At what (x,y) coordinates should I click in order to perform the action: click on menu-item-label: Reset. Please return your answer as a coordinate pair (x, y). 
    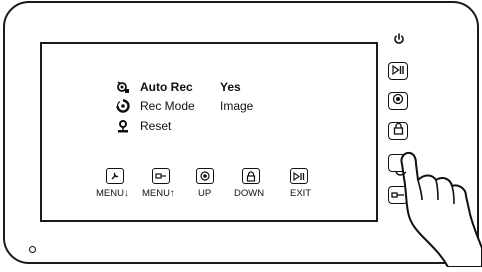
    Looking at the image, I should click on (156, 126).